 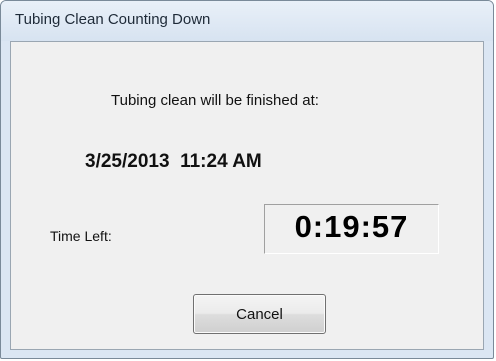 I want to click on cancel-button: Cancel, so click(x=259, y=314).